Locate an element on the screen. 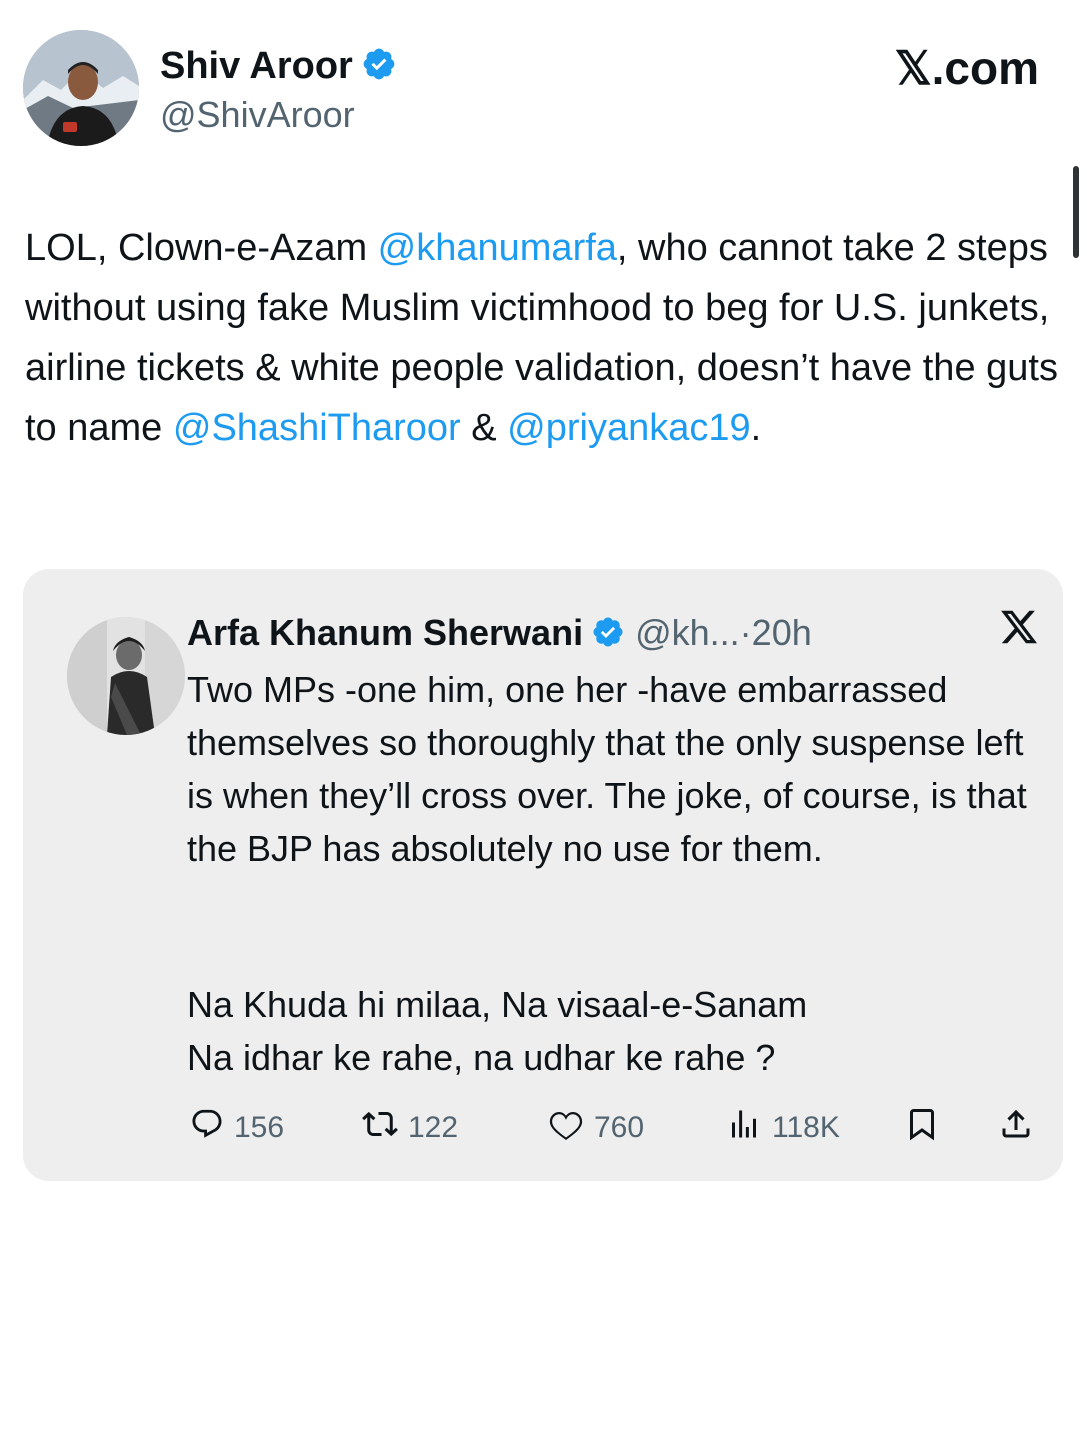 Image resolution: width=1087 pixels, height=1451 pixels. tweet-text-4: . is located at coordinates (756, 428).